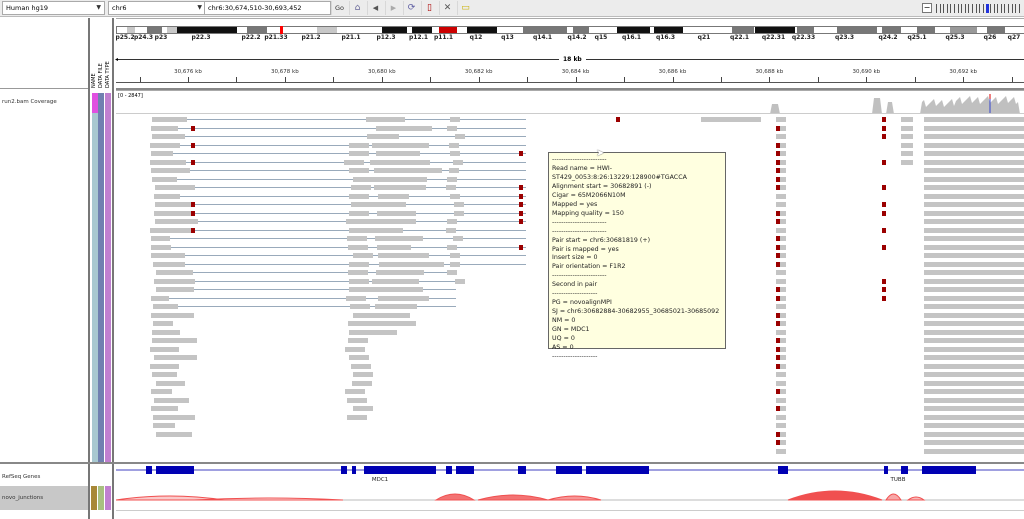 The width and height of the screenshot is (1024, 519). Describe the element at coordinates (393, 8) in the screenshot. I see `forward-icon: ▶` at that location.